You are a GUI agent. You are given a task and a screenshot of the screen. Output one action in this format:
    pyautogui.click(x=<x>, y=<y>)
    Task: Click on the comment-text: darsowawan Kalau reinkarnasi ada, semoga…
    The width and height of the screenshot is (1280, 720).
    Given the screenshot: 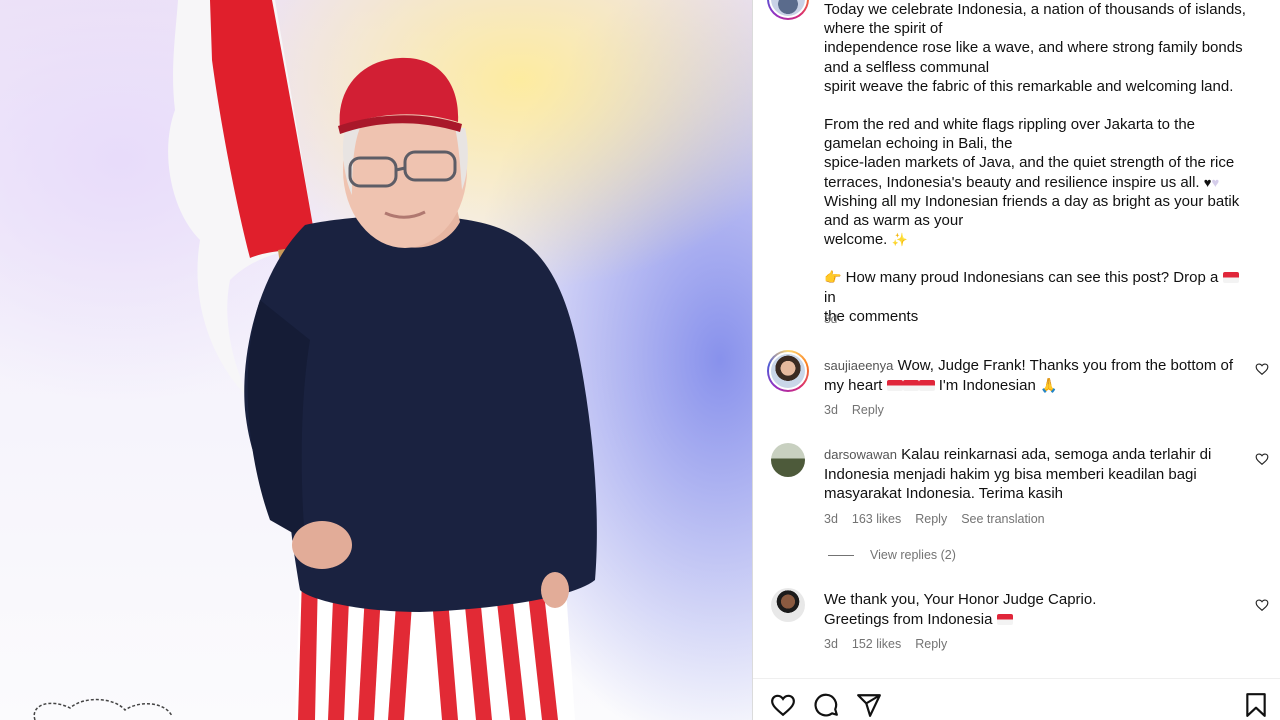 What is the action you would take?
    pyautogui.click(x=1018, y=474)
    